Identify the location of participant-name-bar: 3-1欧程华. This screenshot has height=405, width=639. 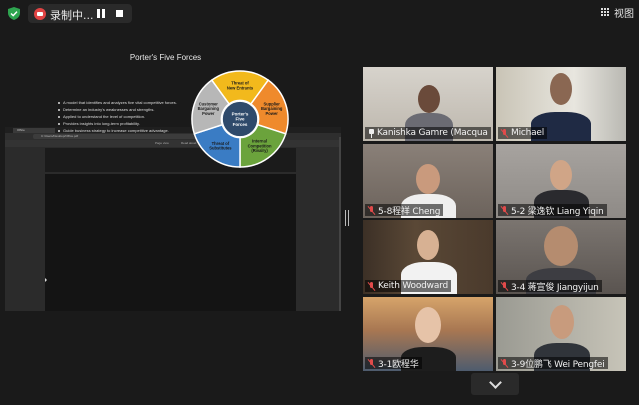
(393, 363).